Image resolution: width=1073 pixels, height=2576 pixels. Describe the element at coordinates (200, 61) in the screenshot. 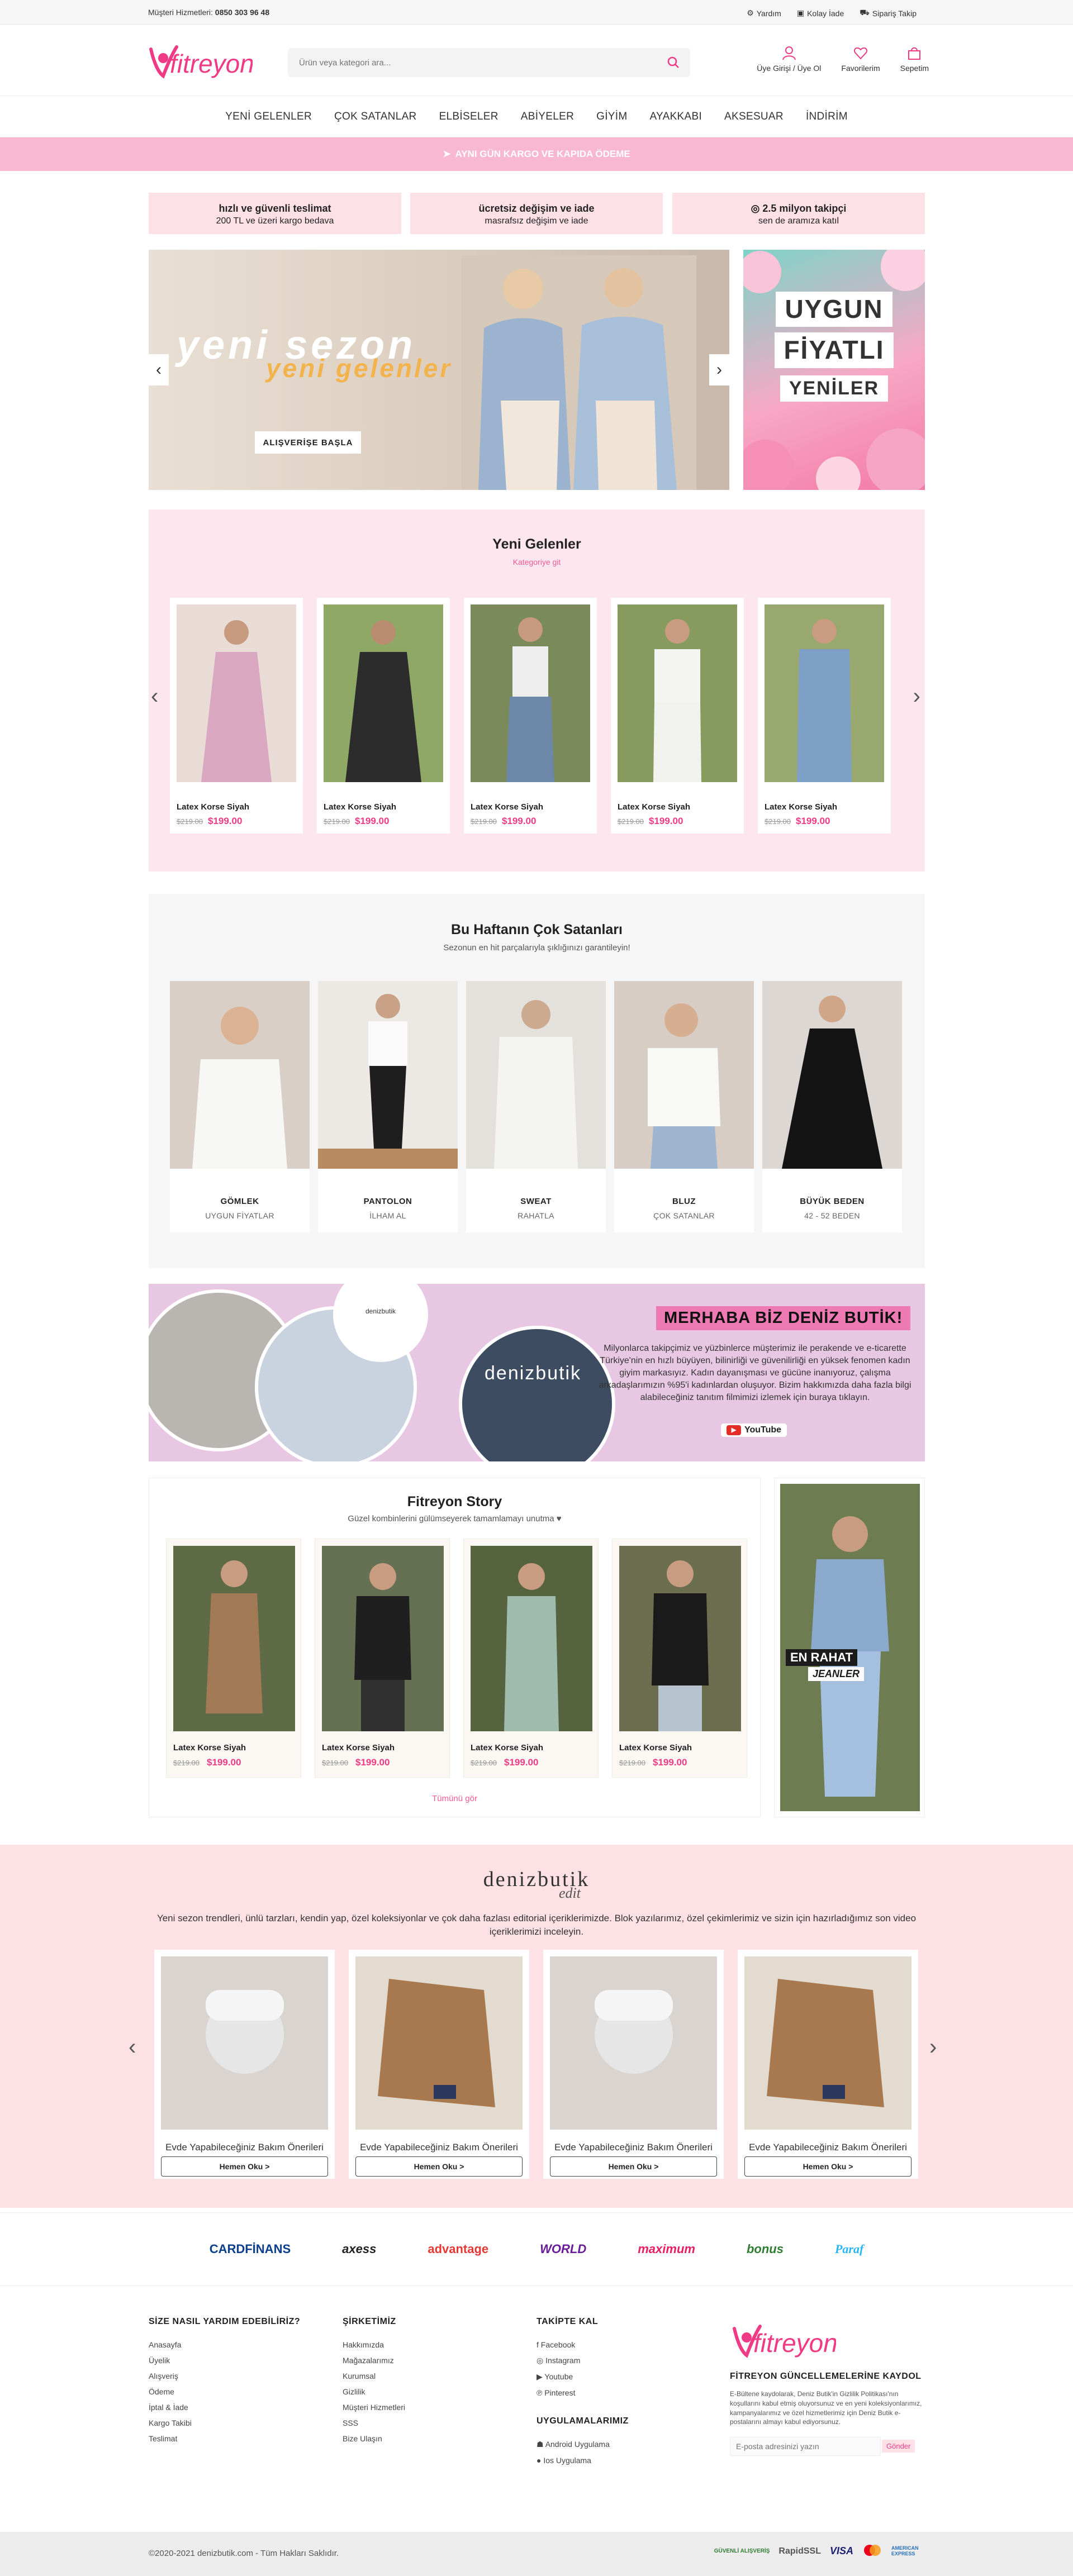

I see `logo: fitreyon` at that location.